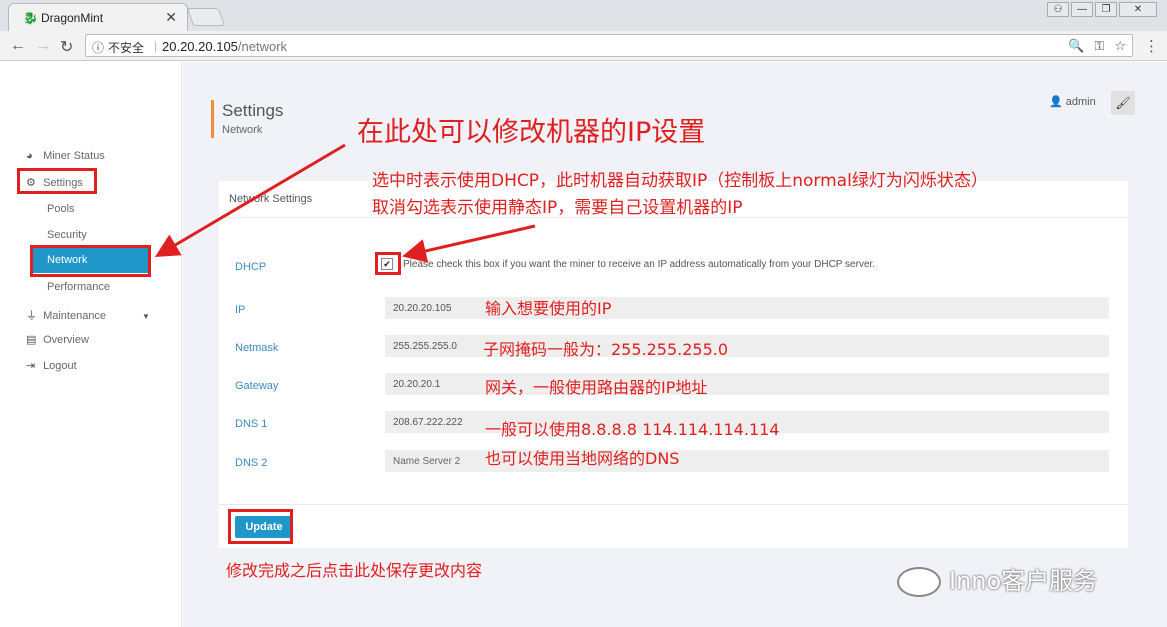  I want to click on annotation-dns1: 一般可以使用8.8.8.8 114.114.114.114, so click(632, 429).